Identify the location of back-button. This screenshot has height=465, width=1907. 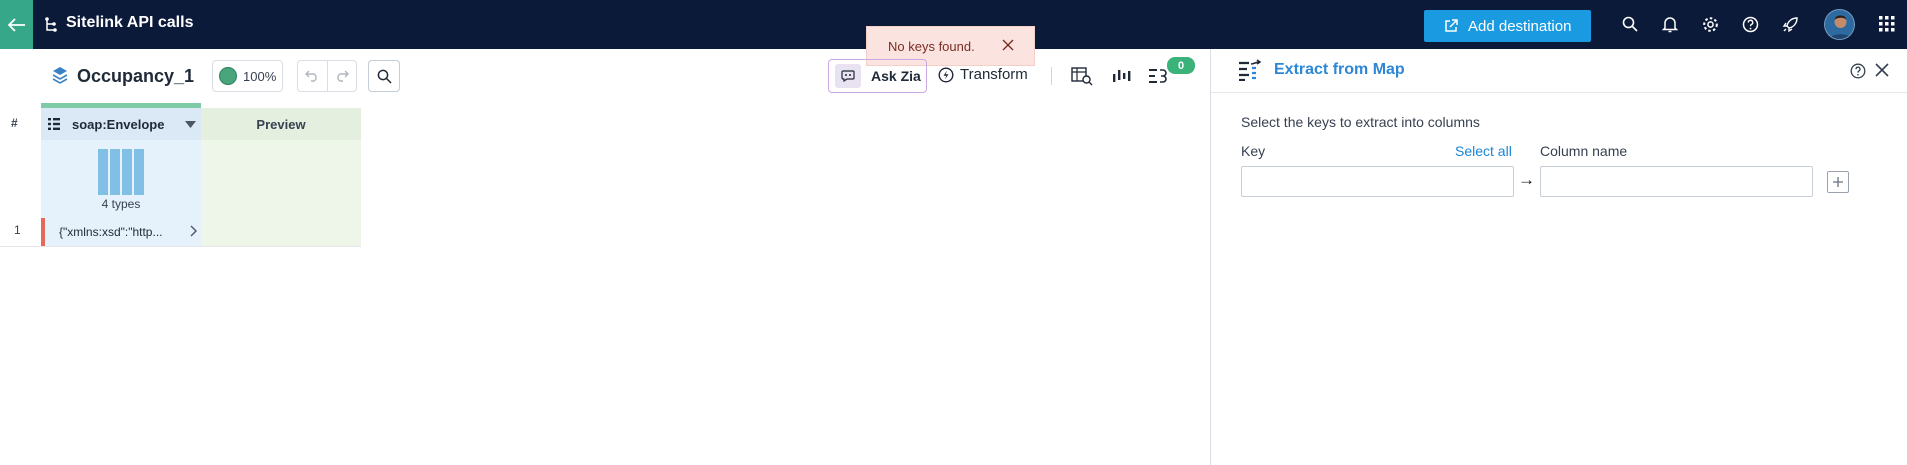
(16, 24).